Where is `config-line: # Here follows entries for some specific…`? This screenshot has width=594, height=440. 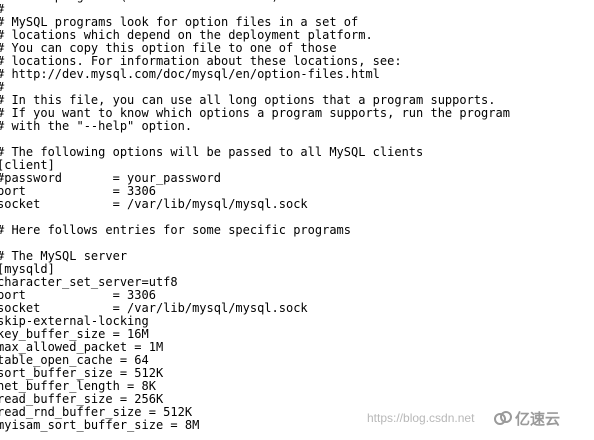
config-line: # Here follows entries for some specific… is located at coordinates (176, 230).